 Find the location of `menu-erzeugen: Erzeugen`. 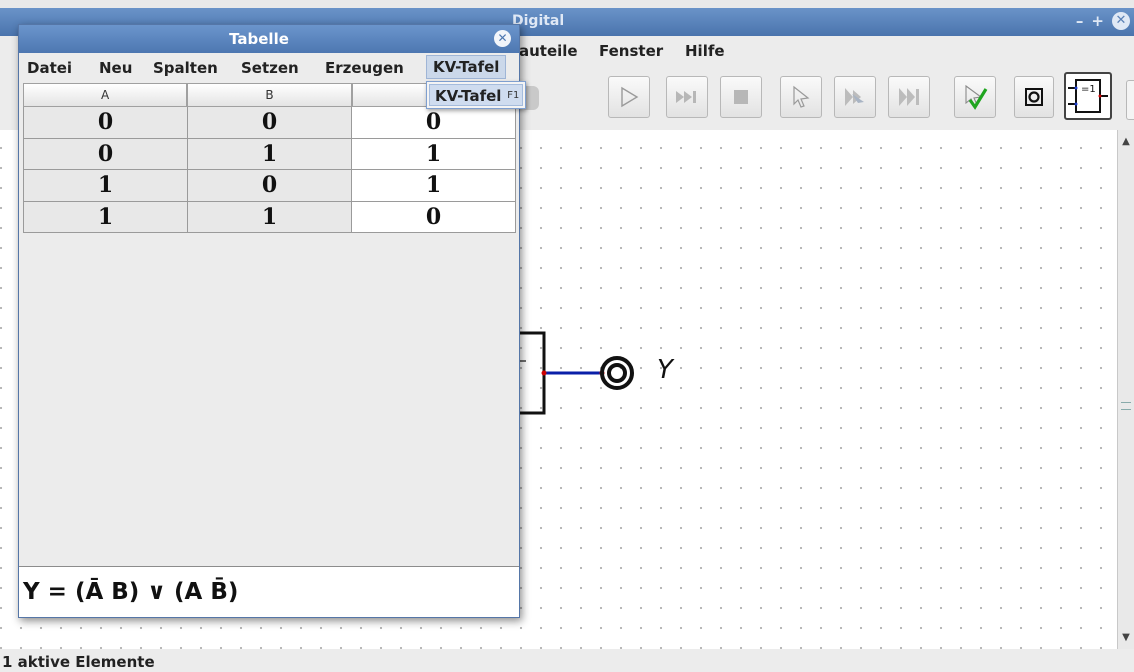

menu-erzeugen: Erzeugen is located at coordinates (364, 68).